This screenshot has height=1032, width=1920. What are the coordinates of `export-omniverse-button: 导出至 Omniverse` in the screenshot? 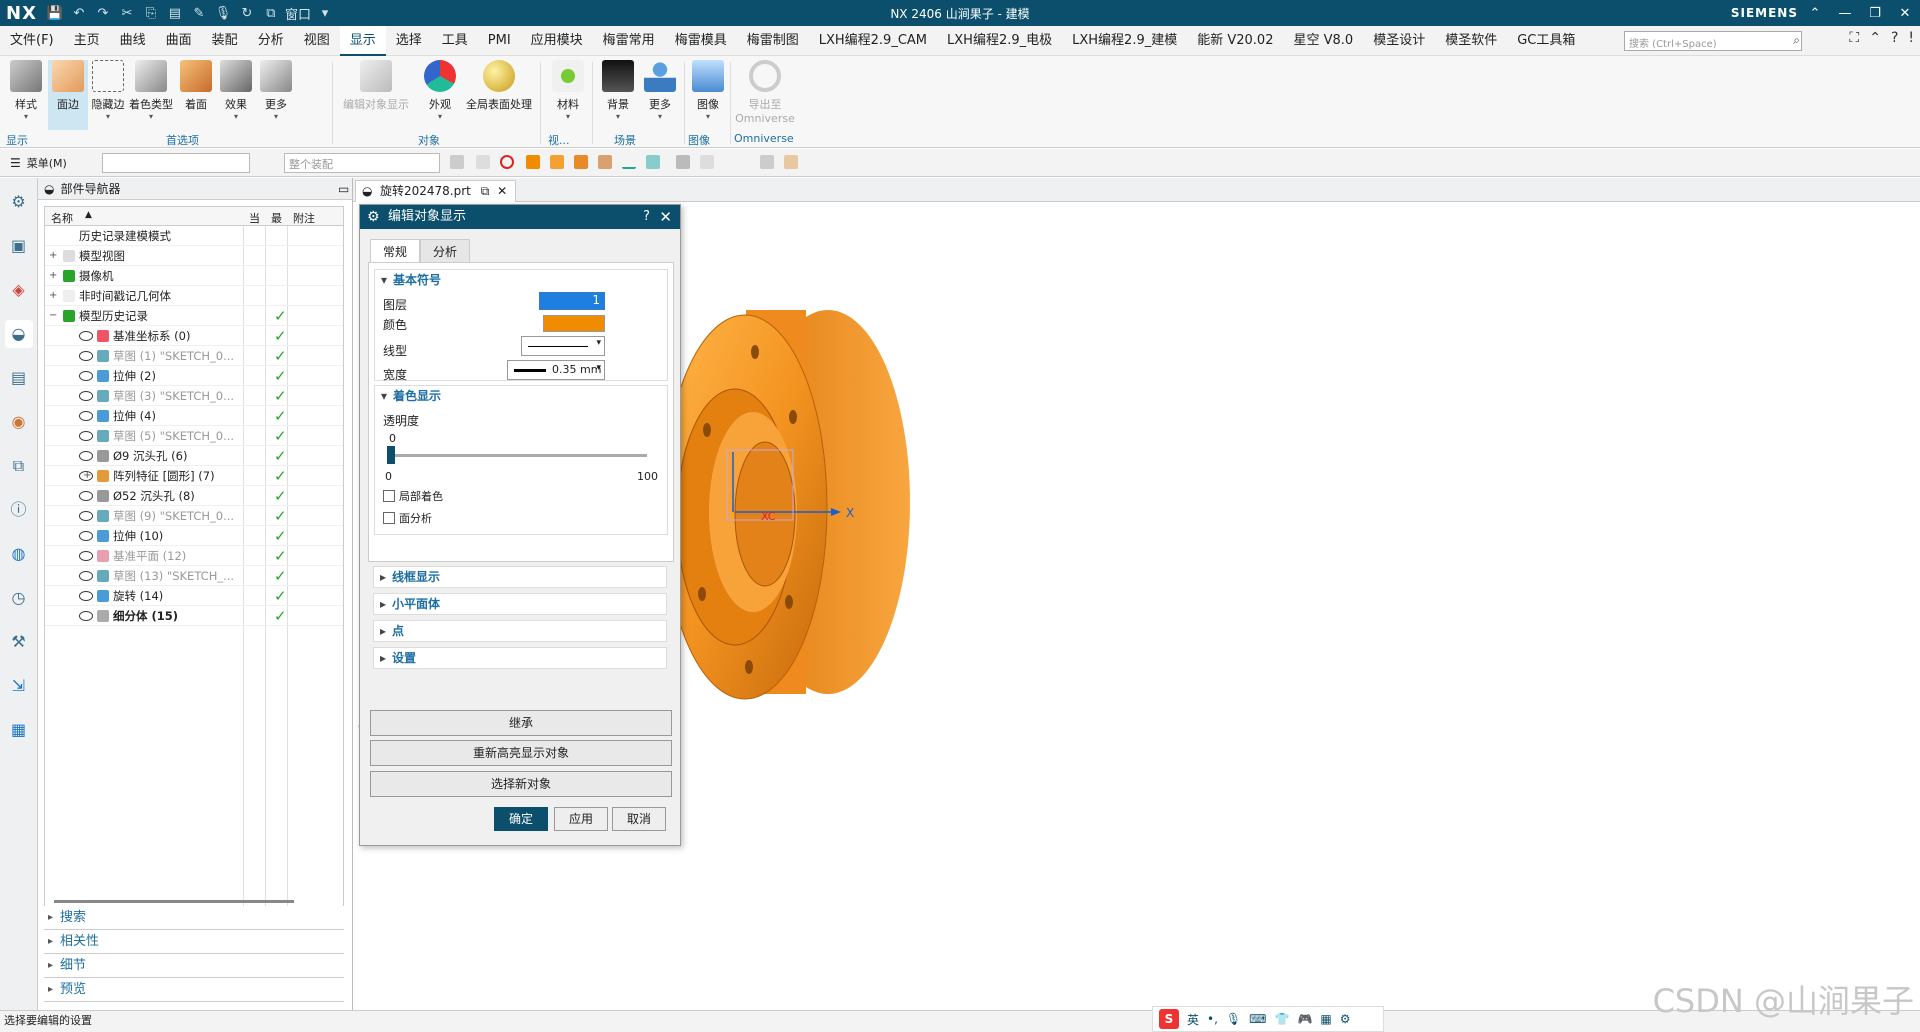 It's located at (765, 92).